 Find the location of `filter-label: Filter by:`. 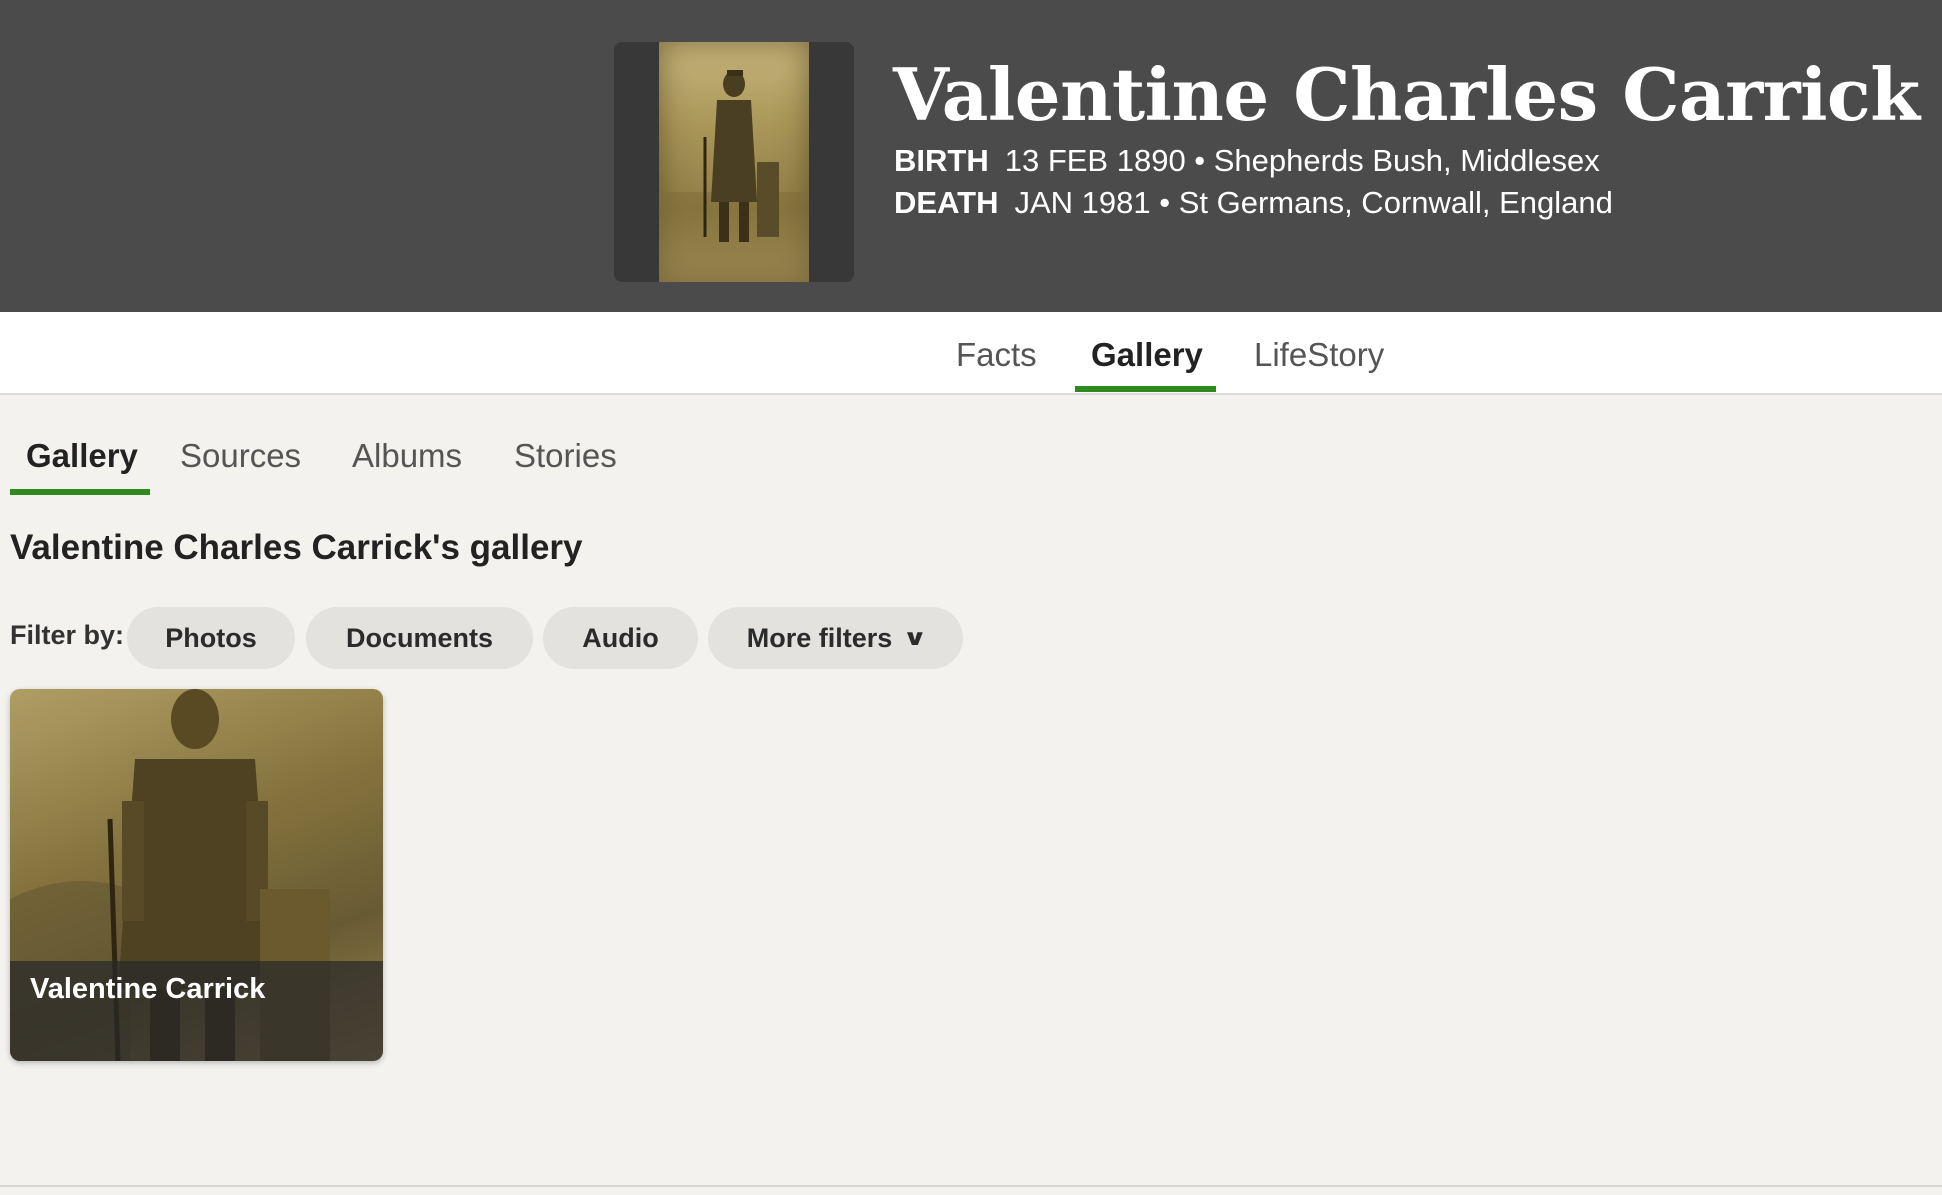

filter-label: Filter by: is located at coordinates (67, 635).